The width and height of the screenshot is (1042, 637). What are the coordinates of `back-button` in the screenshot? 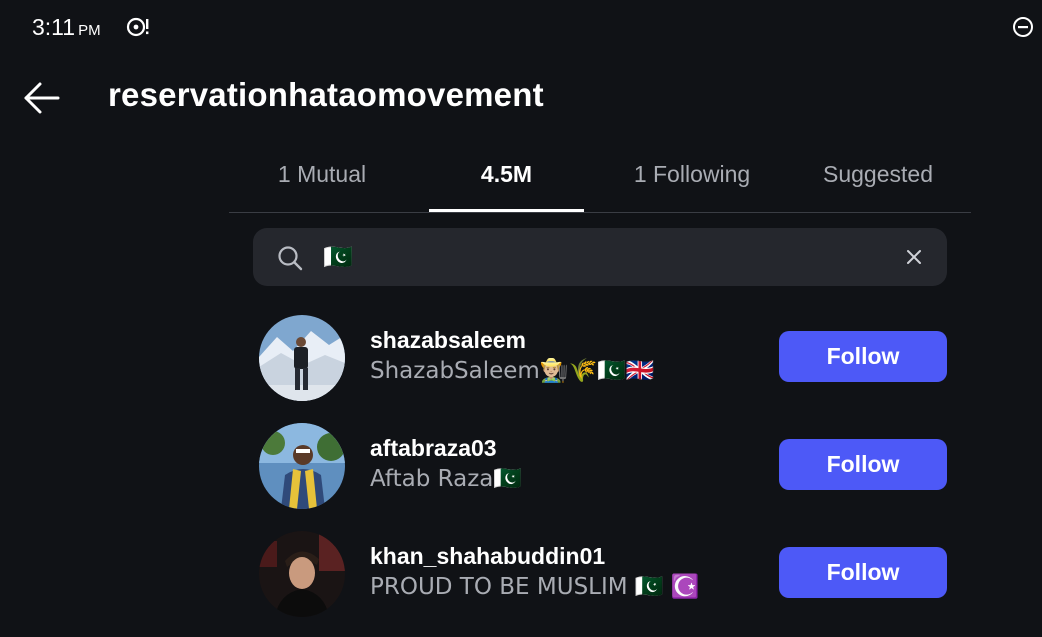 It's located at (42, 98).